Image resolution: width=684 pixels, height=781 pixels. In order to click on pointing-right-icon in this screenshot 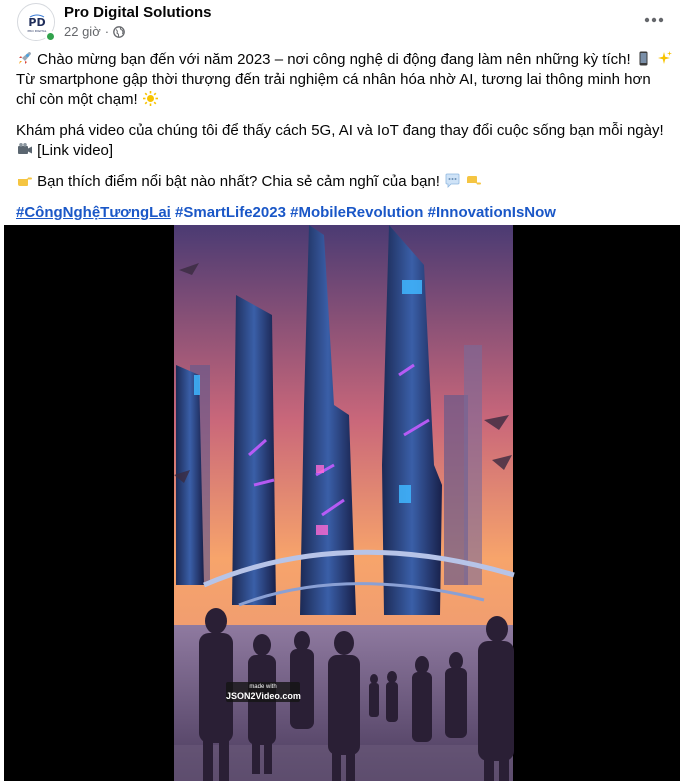, I will do `click(24, 180)`.